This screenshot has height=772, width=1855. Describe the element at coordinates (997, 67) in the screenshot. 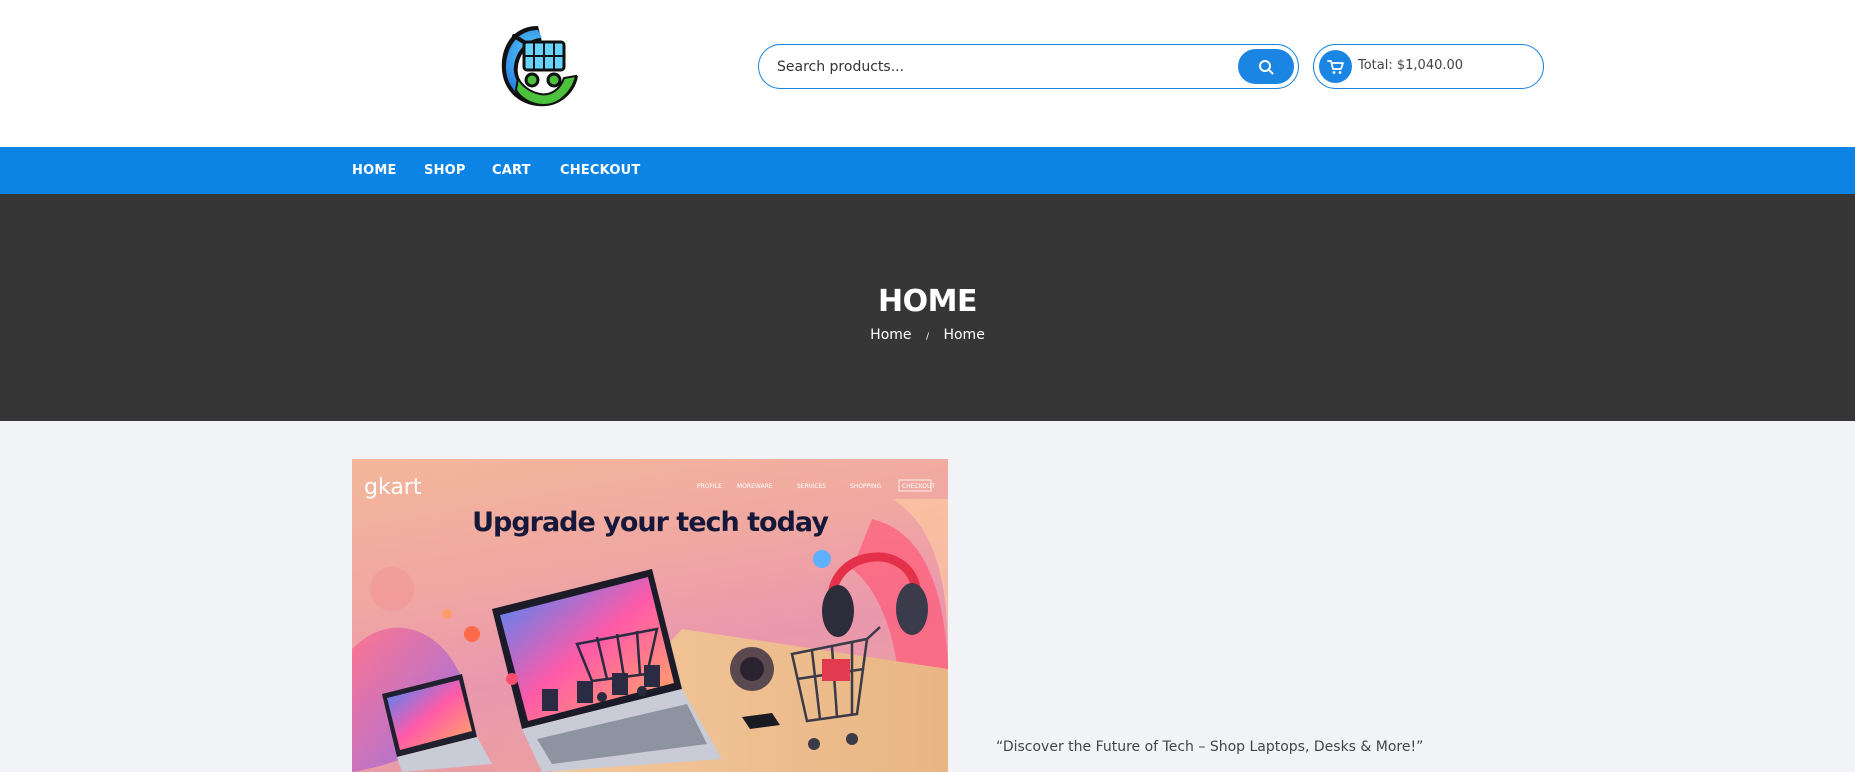

I see `search-input` at that location.